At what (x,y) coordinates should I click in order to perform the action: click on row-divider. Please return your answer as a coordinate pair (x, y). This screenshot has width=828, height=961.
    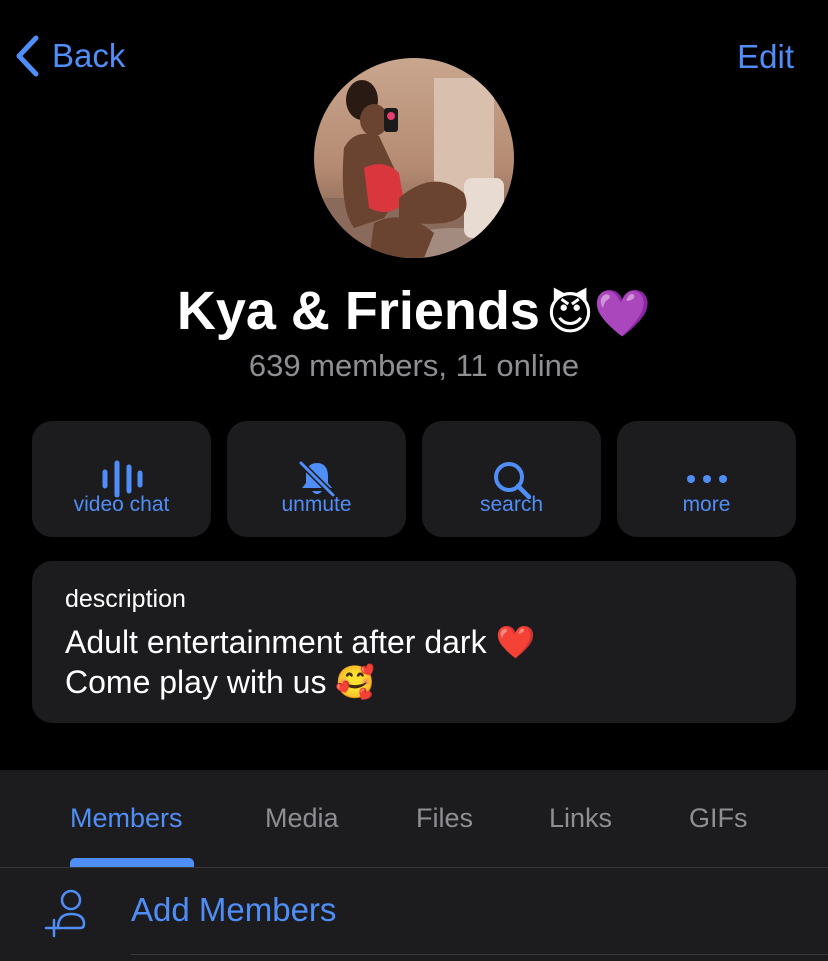
    Looking at the image, I should click on (479, 954).